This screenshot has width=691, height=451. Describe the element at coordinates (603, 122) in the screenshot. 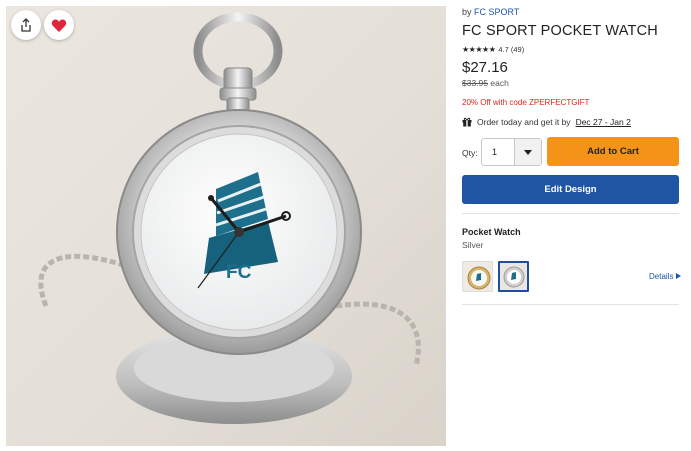

I see `delivery-date-link: Dec 27 - Jan 2` at that location.